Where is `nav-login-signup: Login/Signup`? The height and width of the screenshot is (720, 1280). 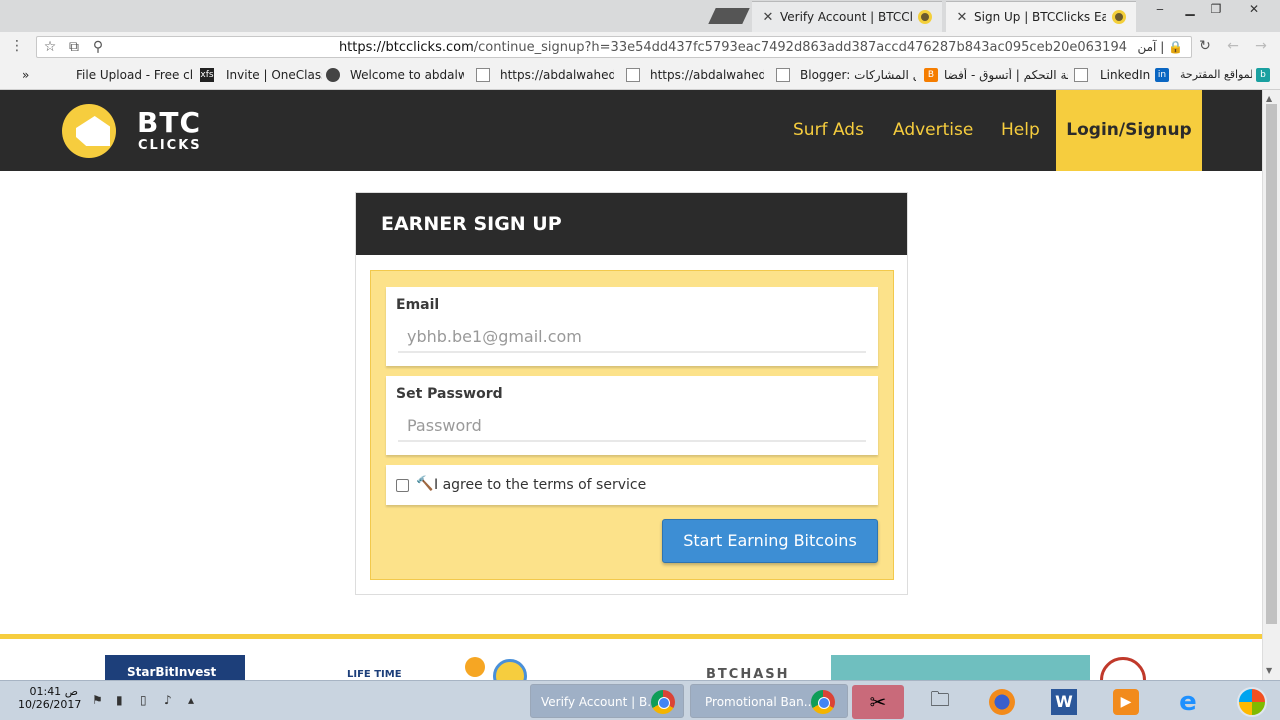
nav-login-signup: Login/Signup is located at coordinates (1129, 130).